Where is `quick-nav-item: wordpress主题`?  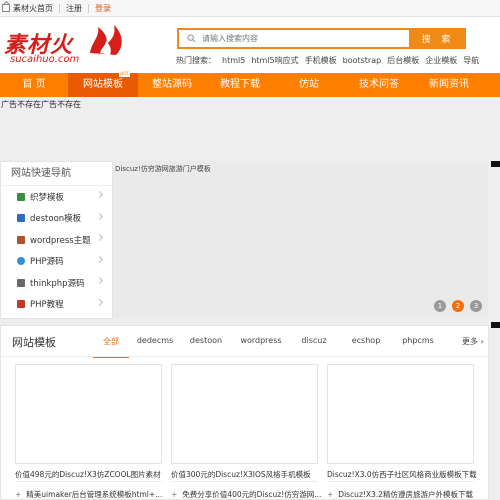 quick-nav-item: wordpress主题 is located at coordinates (56, 240).